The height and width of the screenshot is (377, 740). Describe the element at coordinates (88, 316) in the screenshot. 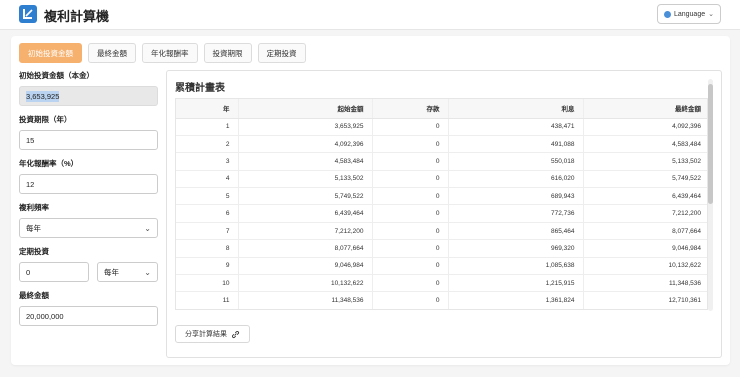

I see `final-amount-field: 20,000,000` at that location.